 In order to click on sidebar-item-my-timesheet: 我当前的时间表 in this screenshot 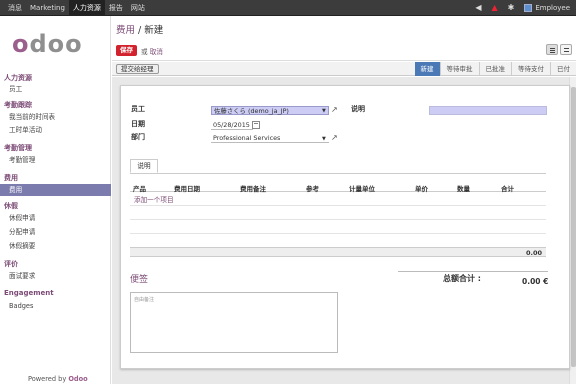, I will do `click(55, 117)`.